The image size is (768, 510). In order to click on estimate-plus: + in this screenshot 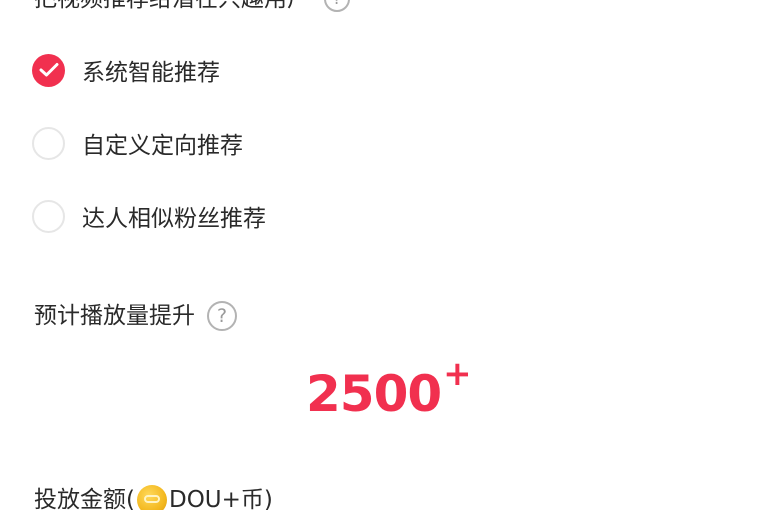, I will do `click(457, 374)`.